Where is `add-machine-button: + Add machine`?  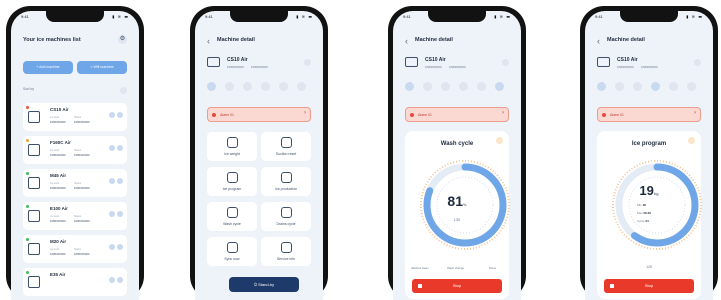 add-machine-button: + Add machine is located at coordinates (48, 67).